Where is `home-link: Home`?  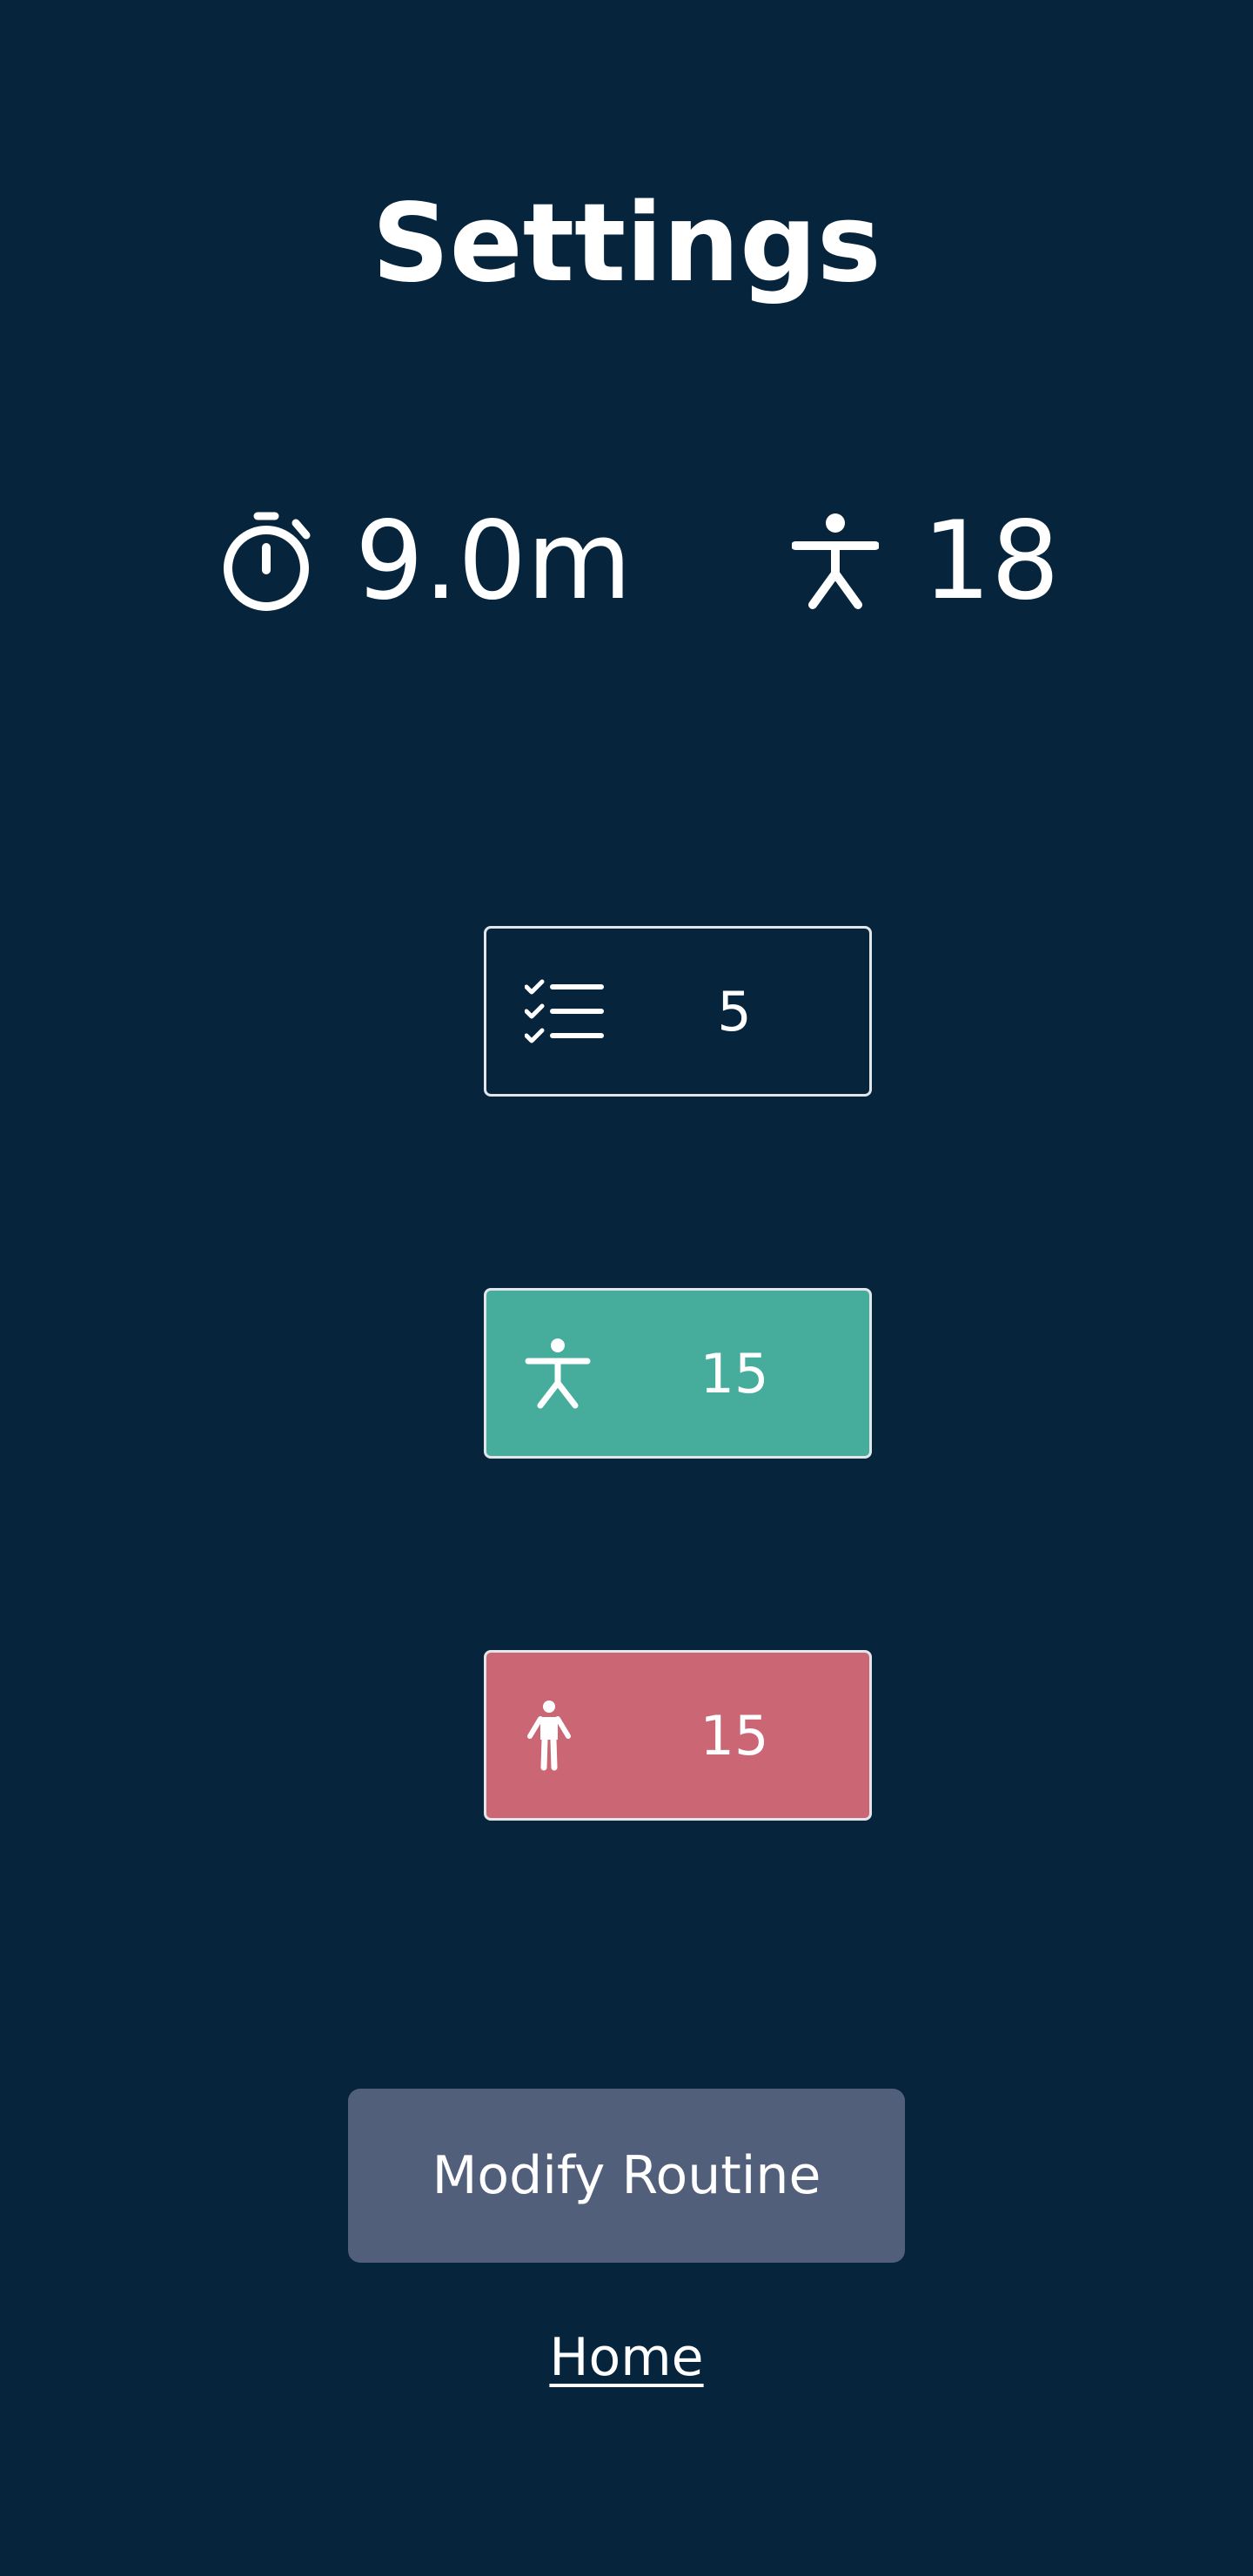
home-link: Home is located at coordinates (626, 2357).